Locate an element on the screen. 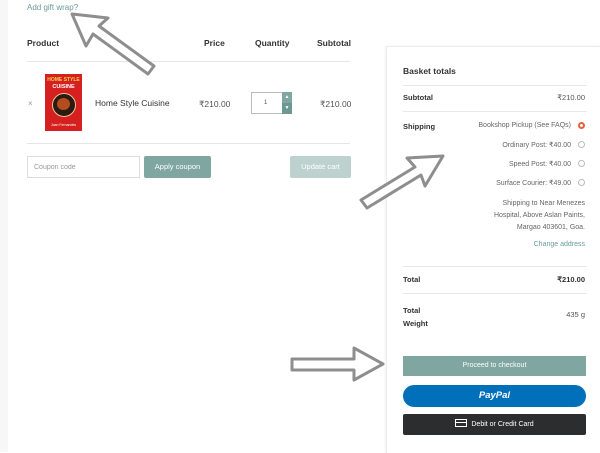 The height and width of the screenshot is (453, 600). shipping-option-surface-courier: Surface Courier: ₹49.00 is located at coordinates (533, 183).